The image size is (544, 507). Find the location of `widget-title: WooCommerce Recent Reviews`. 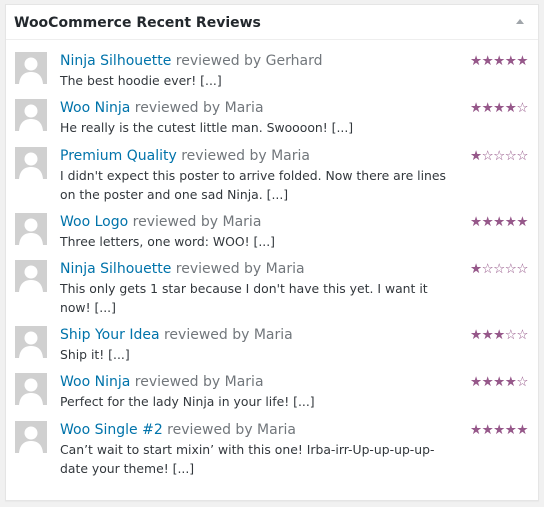

widget-title: WooCommerce Recent Reviews is located at coordinates (137, 23).